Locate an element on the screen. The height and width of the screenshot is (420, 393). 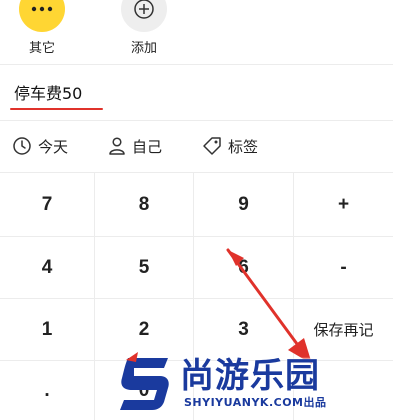
date-label: 今天 is located at coordinates (53, 146).